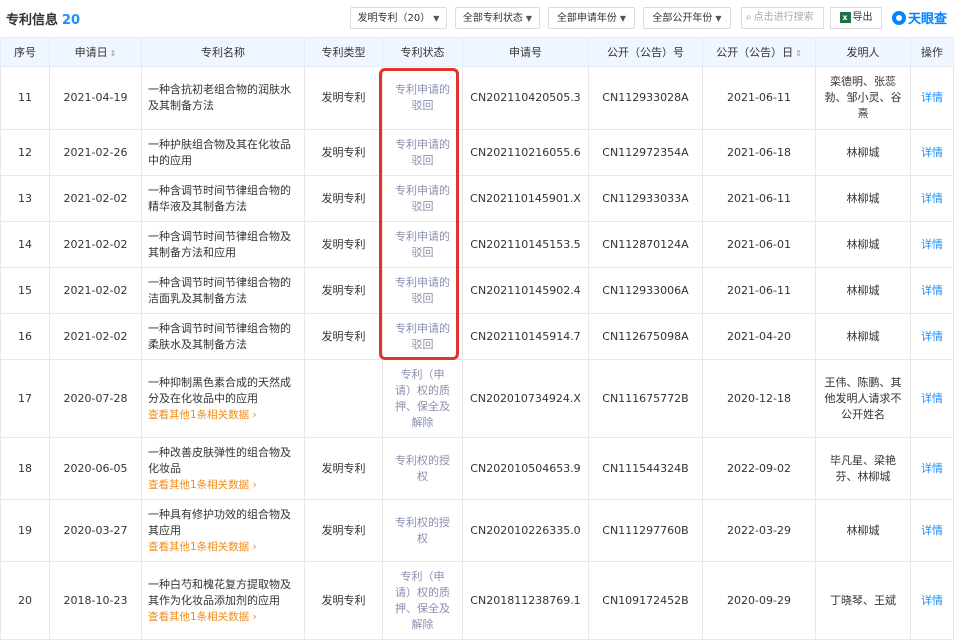  What do you see at coordinates (497, 18) in the screenshot?
I see `filter-patent-status: 全部专利状态 ▼` at bounding box center [497, 18].